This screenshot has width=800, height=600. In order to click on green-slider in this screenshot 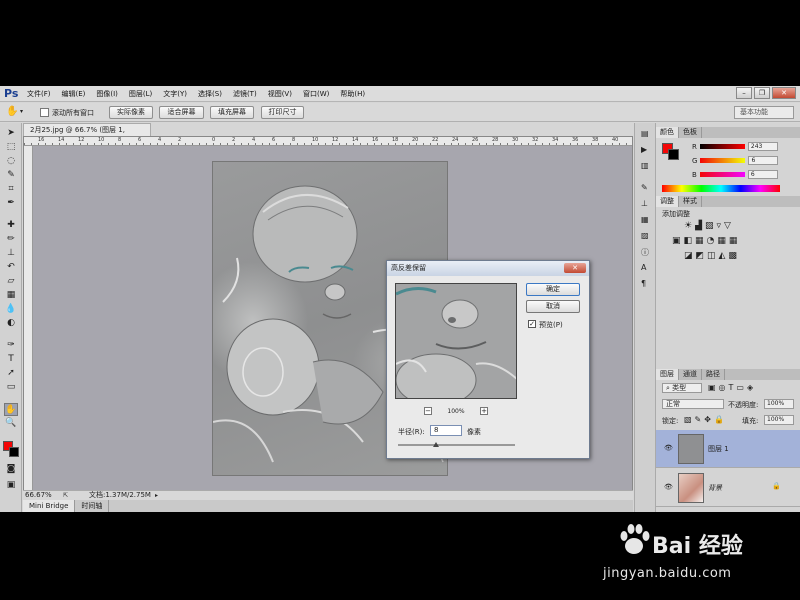, I will do `click(723, 160)`.